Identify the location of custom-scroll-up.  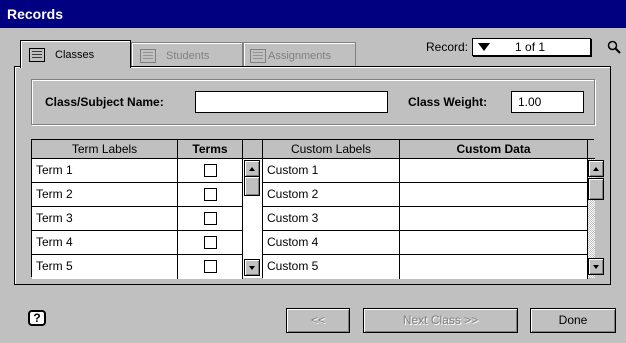
(596, 168).